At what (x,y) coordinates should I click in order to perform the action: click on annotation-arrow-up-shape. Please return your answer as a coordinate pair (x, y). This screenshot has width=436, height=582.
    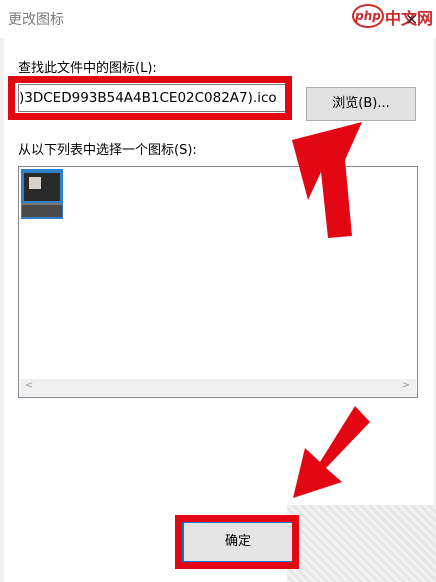
    Looking at the image, I should click on (327, 180).